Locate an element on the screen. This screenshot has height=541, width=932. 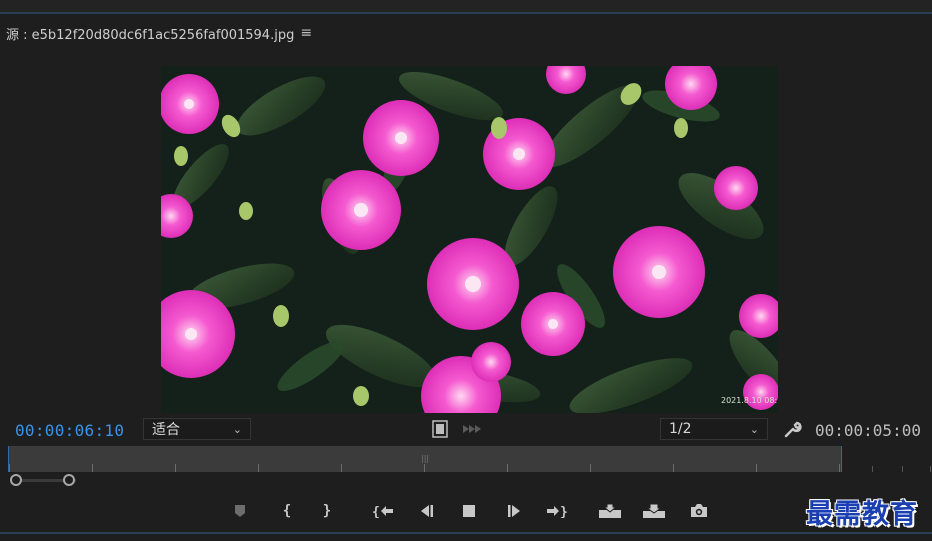
go-to-out-button: } is located at coordinates (557, 511).